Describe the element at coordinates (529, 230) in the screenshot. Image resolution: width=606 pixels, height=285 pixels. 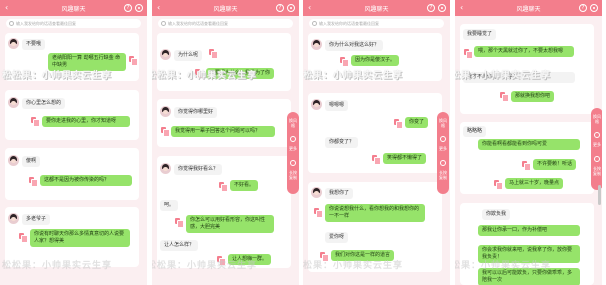
I see `message-reply: 那我让你承一口，作为补偿吧` at that location.